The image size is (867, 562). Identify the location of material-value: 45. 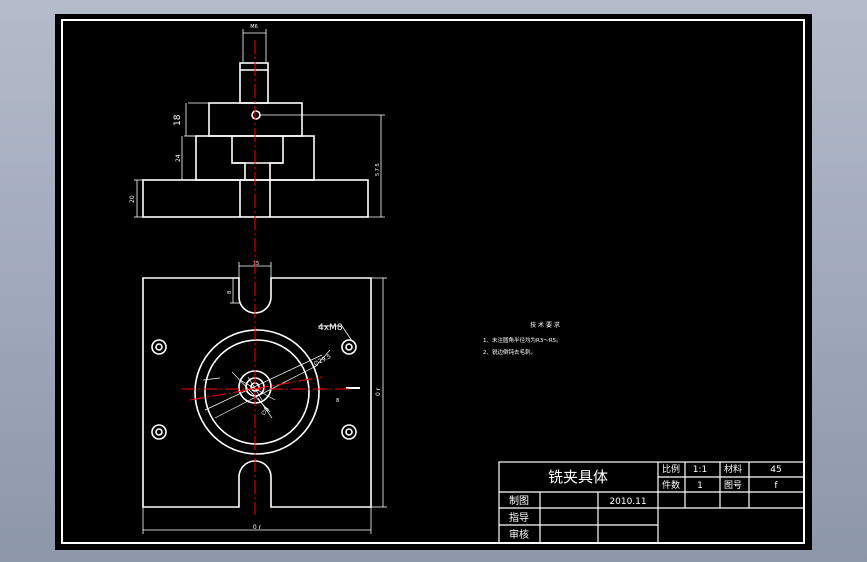
(775, 470).